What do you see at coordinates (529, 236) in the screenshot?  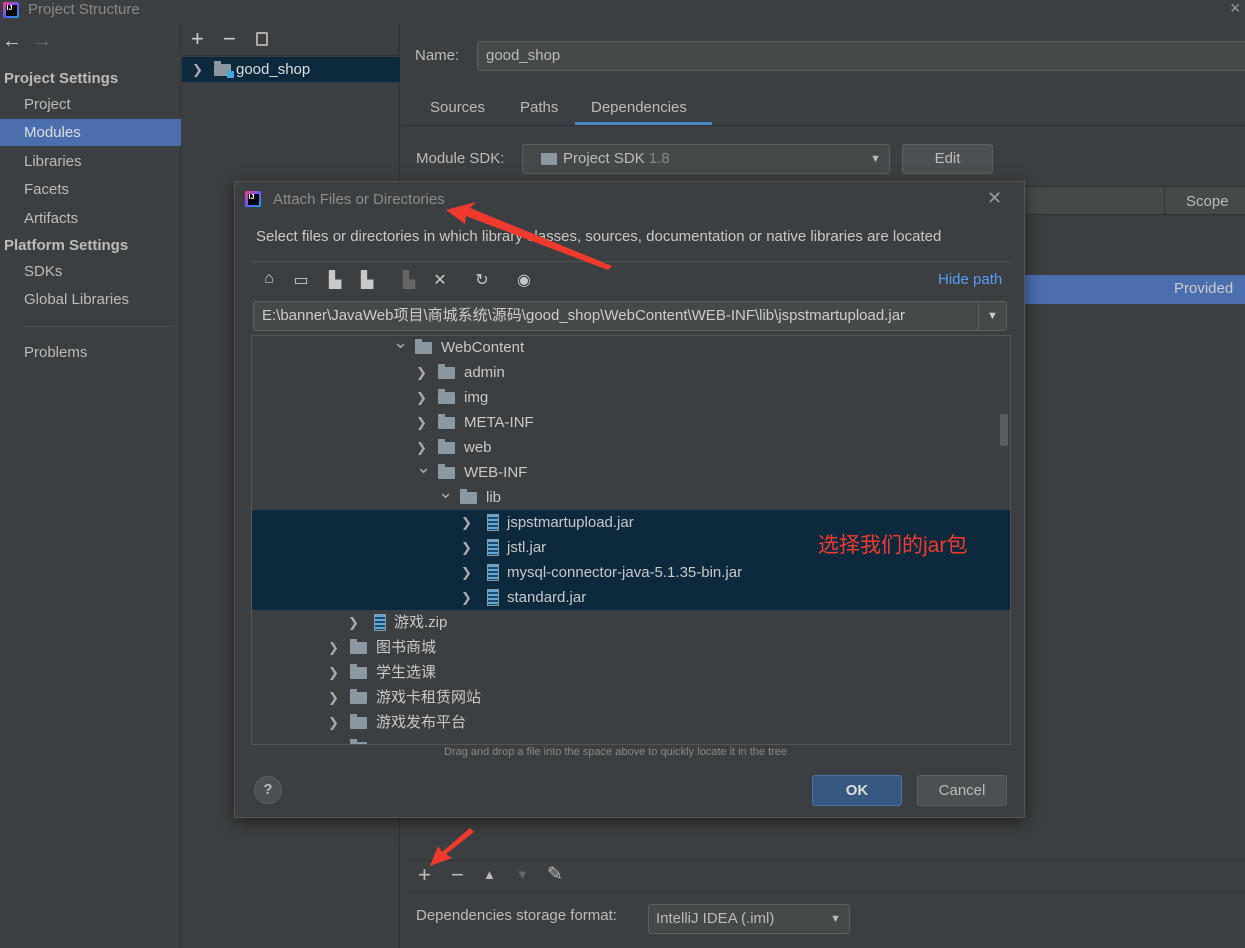 I see `annotation-arrow-title` at bounding box center [529, 236].